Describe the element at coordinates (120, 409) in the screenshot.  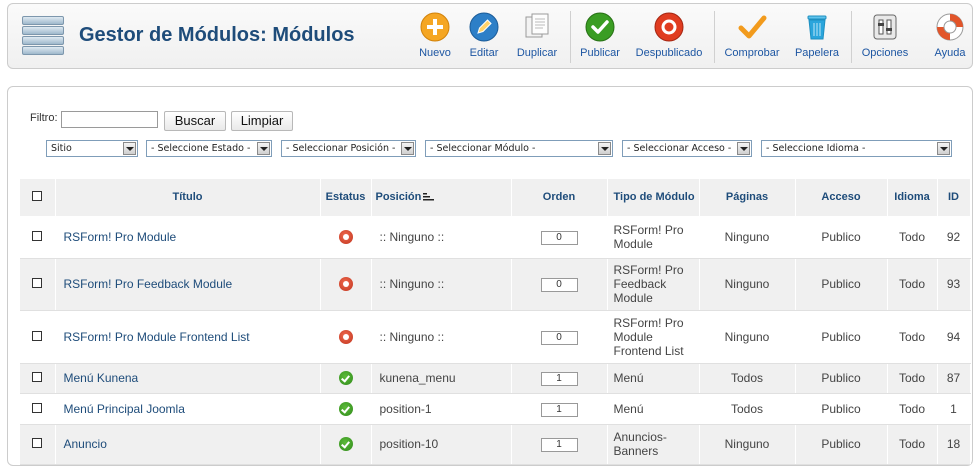
I see `module-title-link: Menú Principal Joomla` at that location.